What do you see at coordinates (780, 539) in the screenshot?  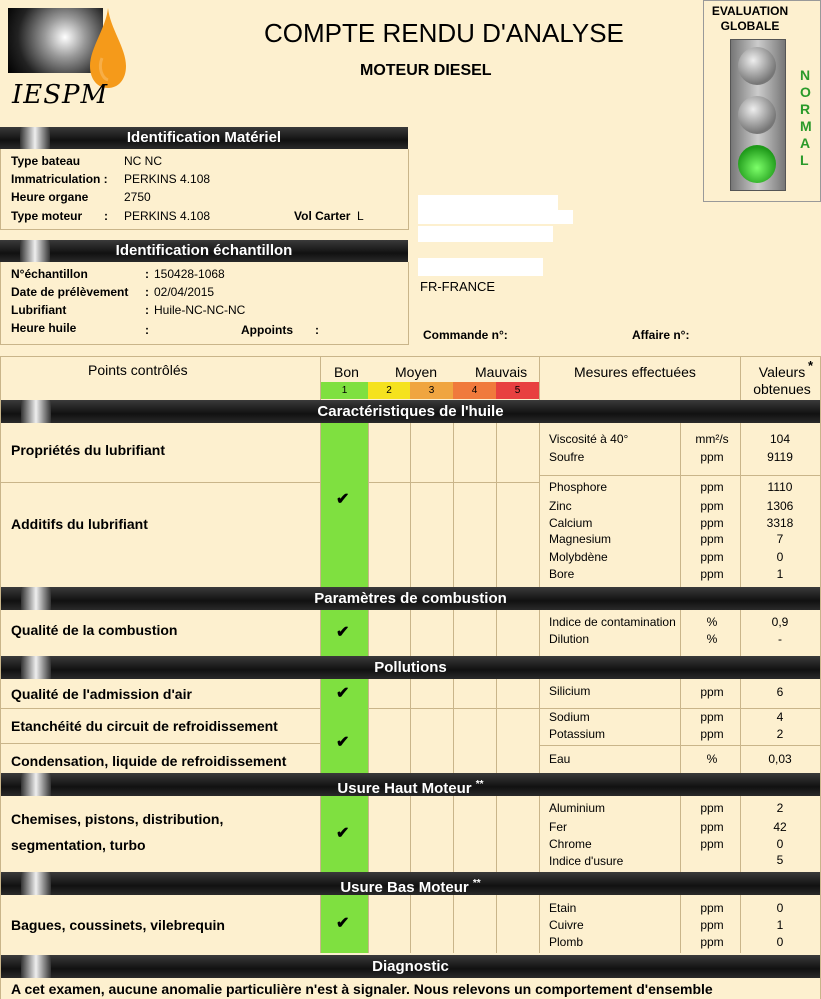 I see `measure-value: 7` at bounding box center [780, 539].